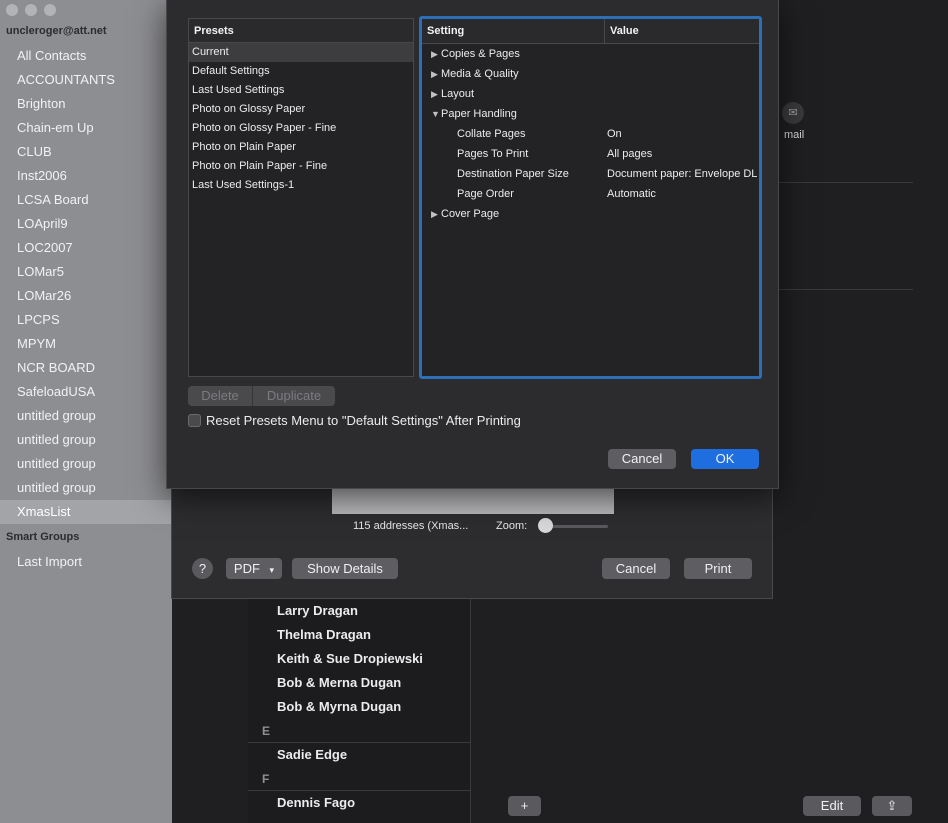 The height and width of the screenshot is (823, 948). I want to click on preset-row: Photo on Glossy Paper - Fine, so click(301, 128).